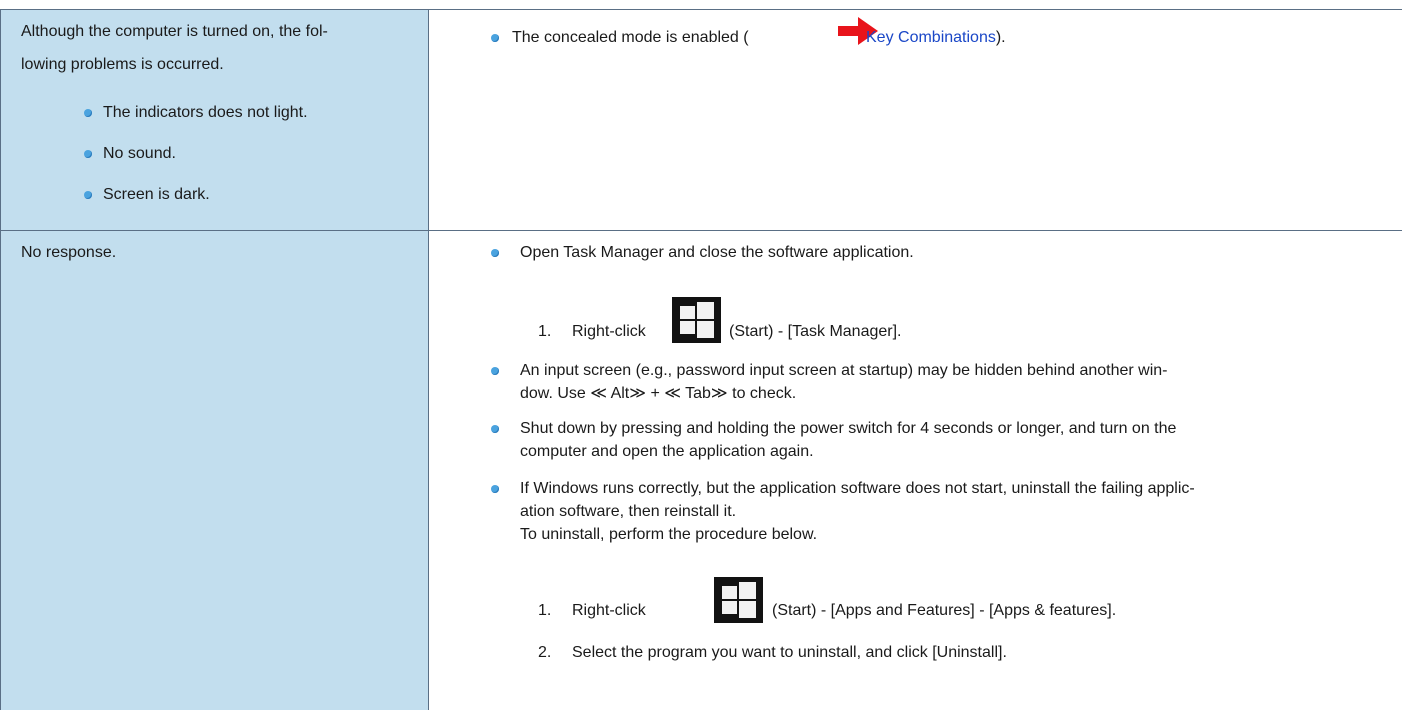 The image size is (1402, 710). Describe the element at coordinates (667, 451) in the screenshot. I see `solution-bullet-3-line2: computer and open the application again.` at that location.